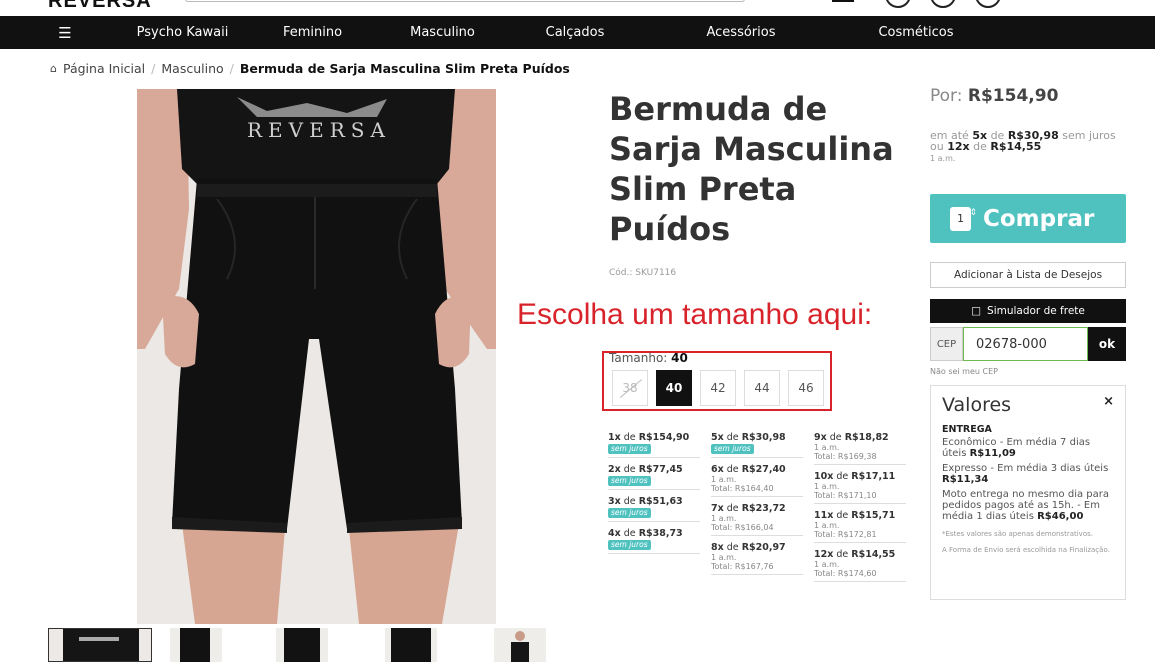  Describe the element at coordinates (976, 311) in the screenshot. I see `box-icon: □` at that location.